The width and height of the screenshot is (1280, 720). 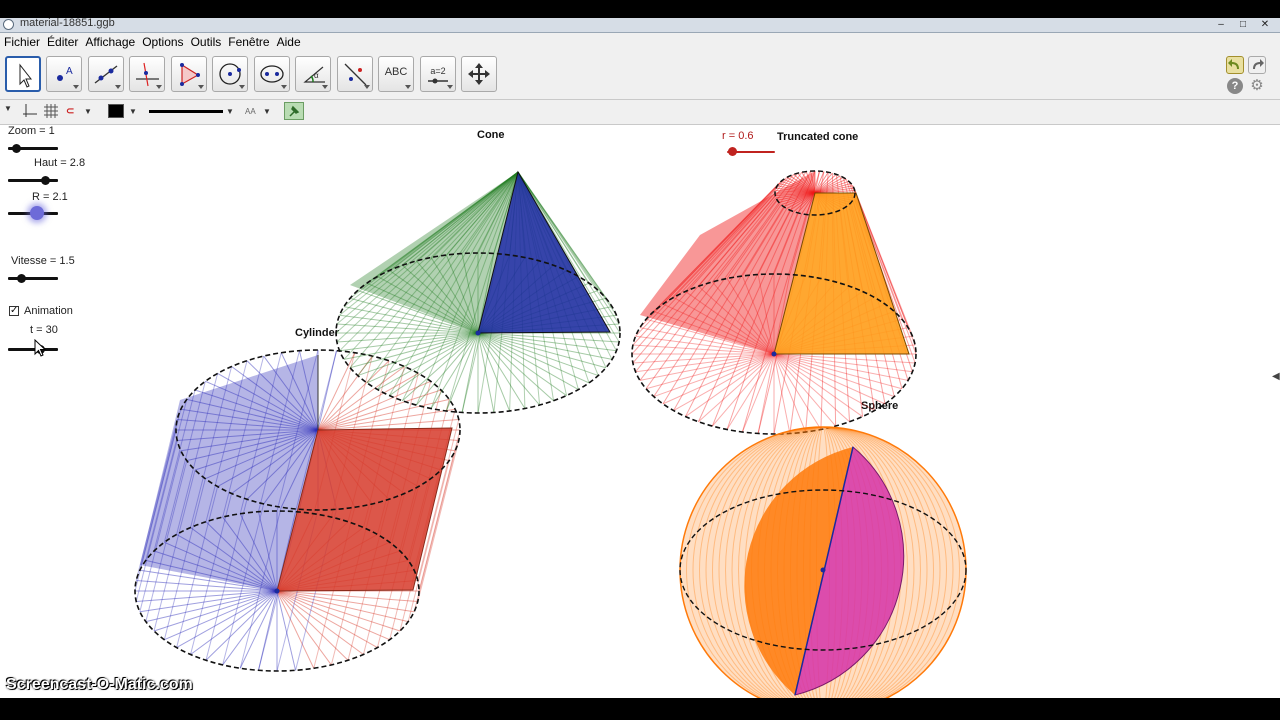 What do you see at coordinates (1235, 86) in the screenshot?
I see `help-icon: ?` at bounding box center [1235, 86].